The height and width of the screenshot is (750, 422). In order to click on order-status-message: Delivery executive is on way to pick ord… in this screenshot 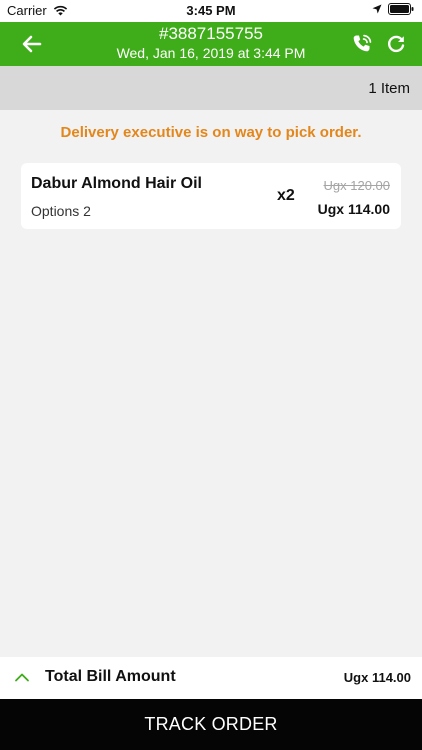, I will do `click(211, 132)`.